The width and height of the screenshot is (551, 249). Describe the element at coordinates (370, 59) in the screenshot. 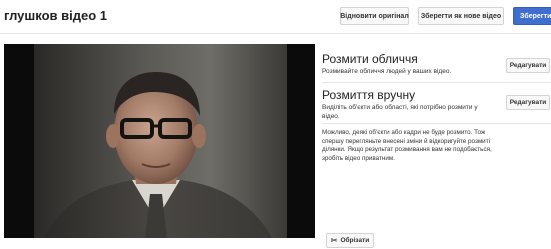

I see `blur-faces-title: Розмити обличчя` at that location.